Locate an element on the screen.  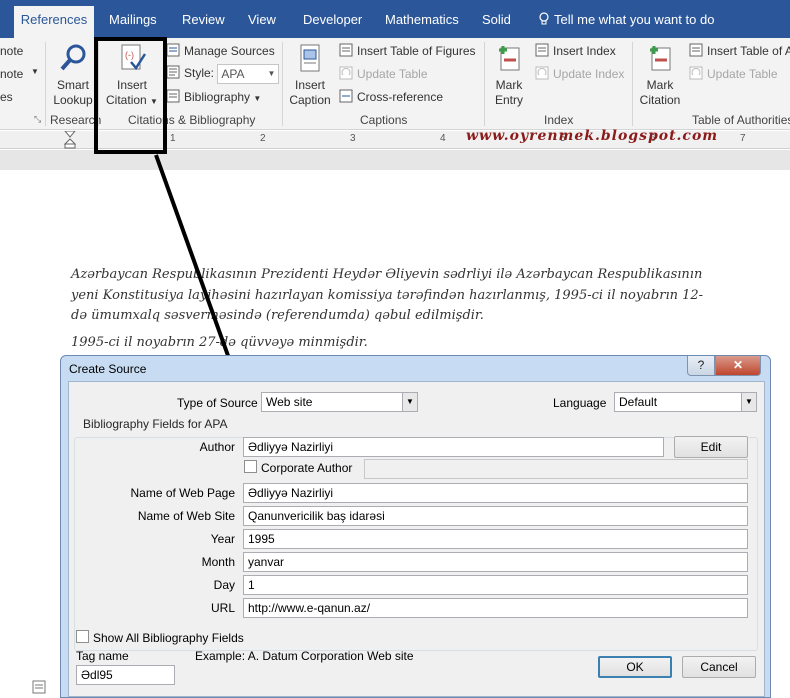
edit-author-button: Edit is located at coordinates (711, 447).